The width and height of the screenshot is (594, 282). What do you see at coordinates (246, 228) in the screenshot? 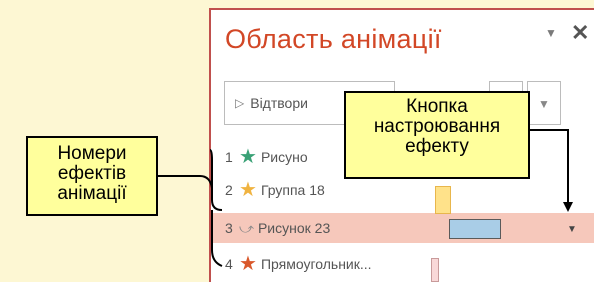
I see `motion-path-icon: ⤻` at bounding box center [246, 228].